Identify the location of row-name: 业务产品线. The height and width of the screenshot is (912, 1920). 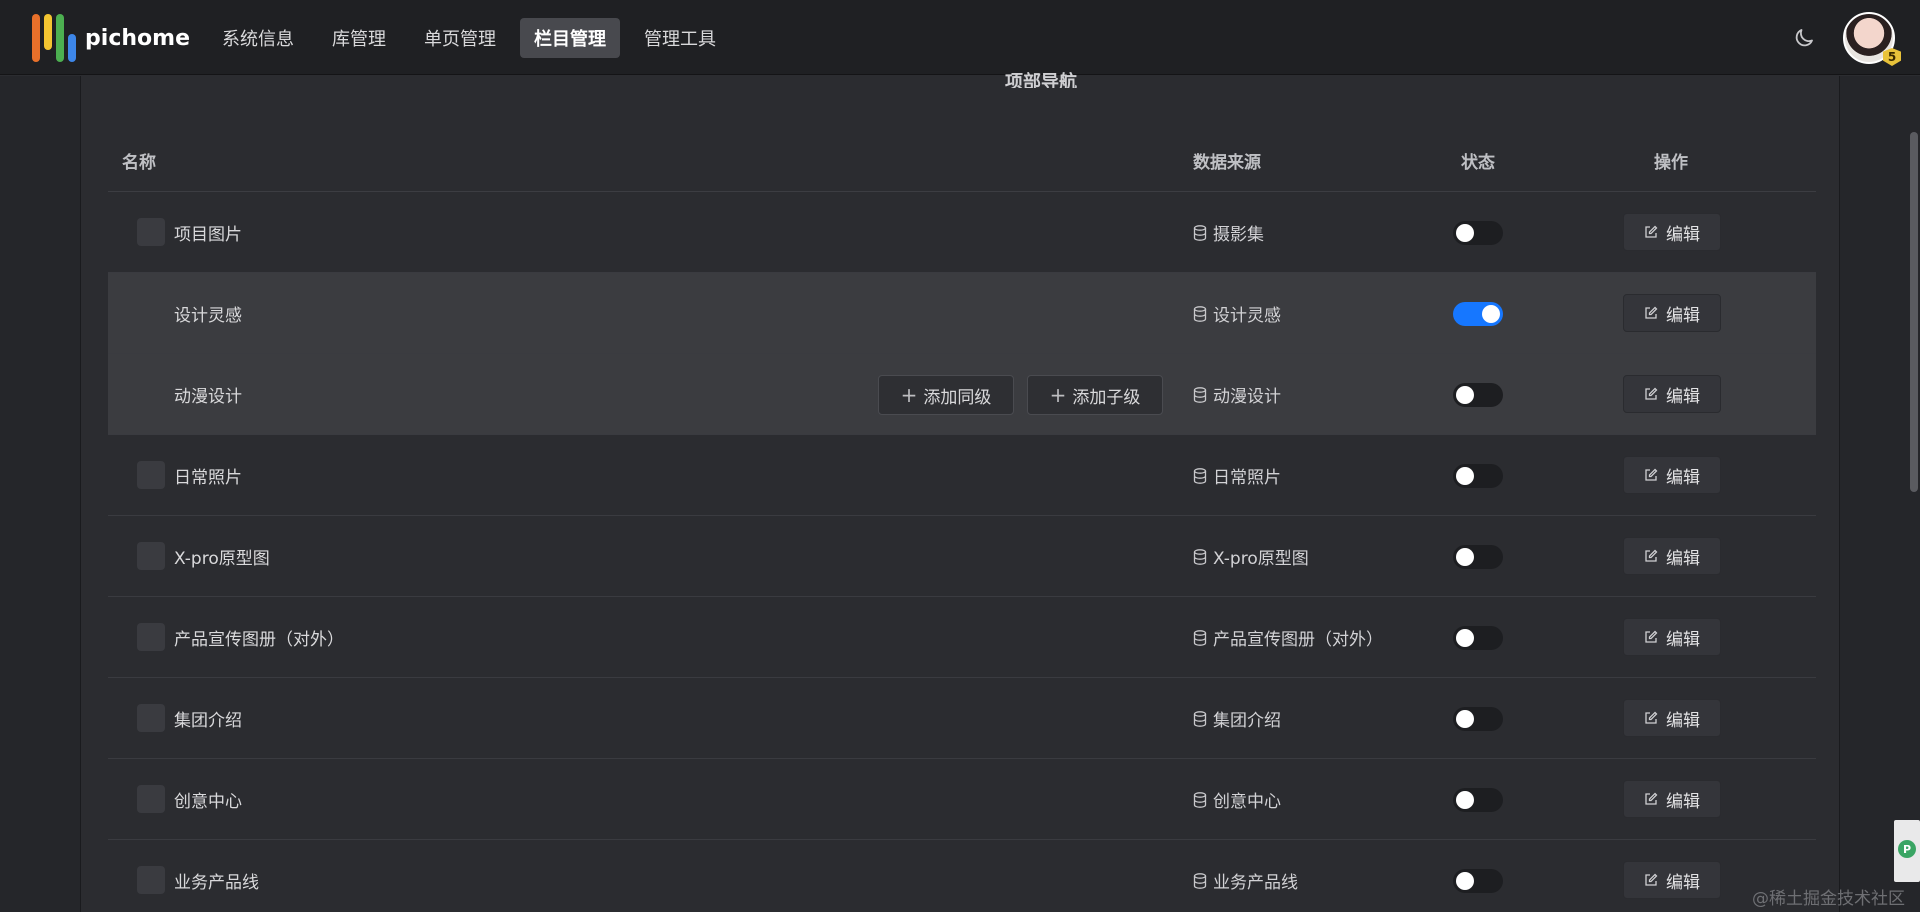
(216, 883).